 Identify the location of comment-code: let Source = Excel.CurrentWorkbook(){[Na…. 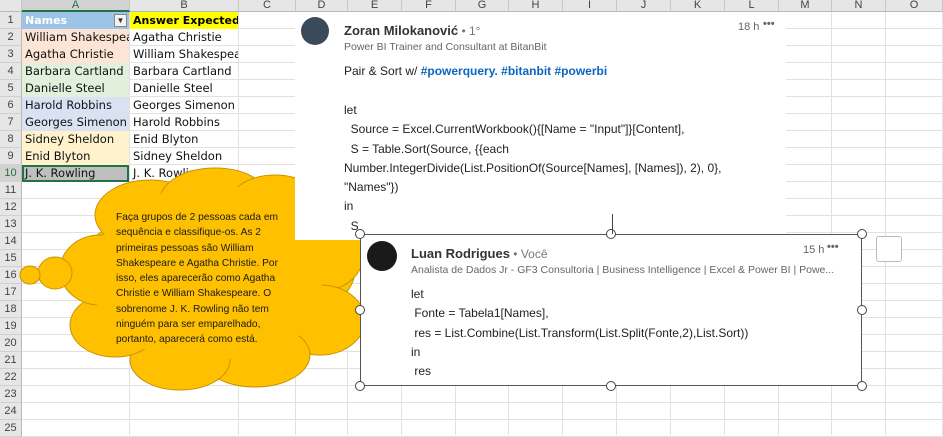
(533, 168).